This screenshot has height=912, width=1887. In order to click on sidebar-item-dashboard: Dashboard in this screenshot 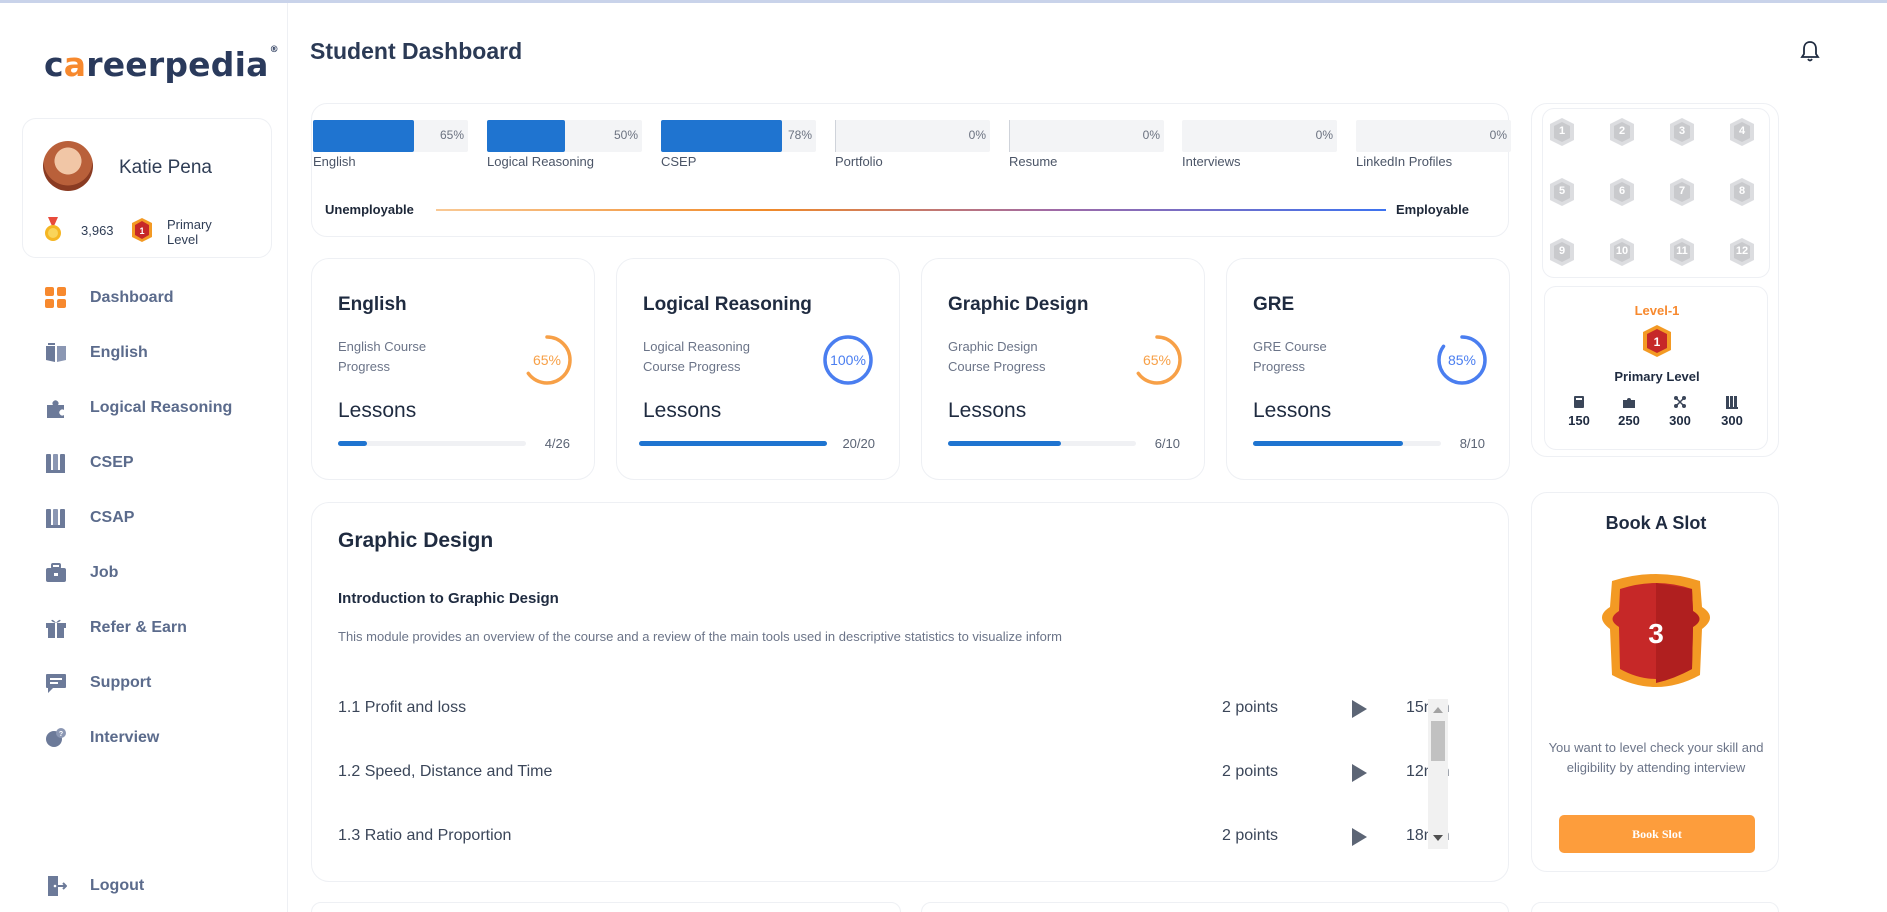, I will do `click(159, 298)`.